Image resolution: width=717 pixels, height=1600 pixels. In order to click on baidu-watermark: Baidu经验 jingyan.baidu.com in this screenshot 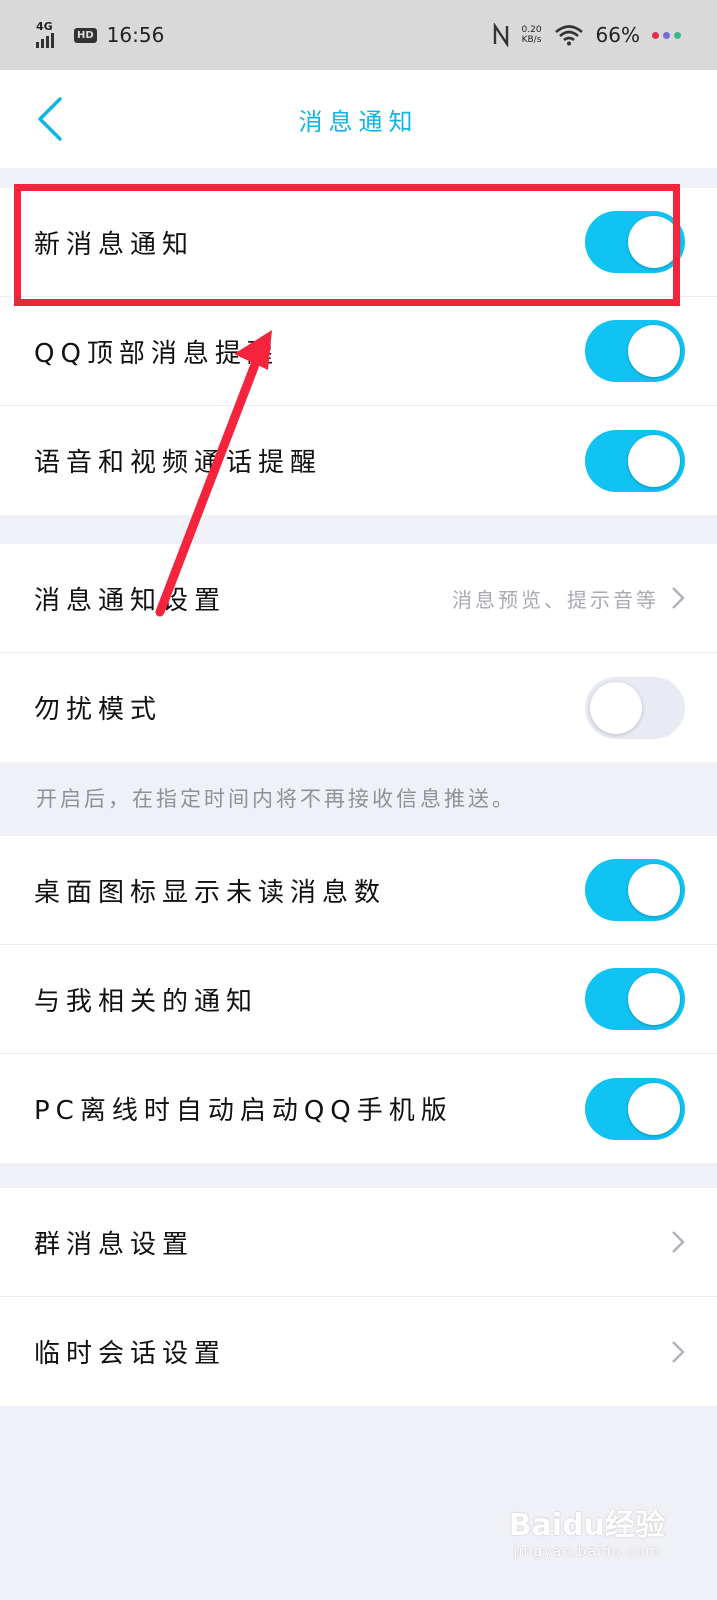, I will do `click(587, 1530)`.